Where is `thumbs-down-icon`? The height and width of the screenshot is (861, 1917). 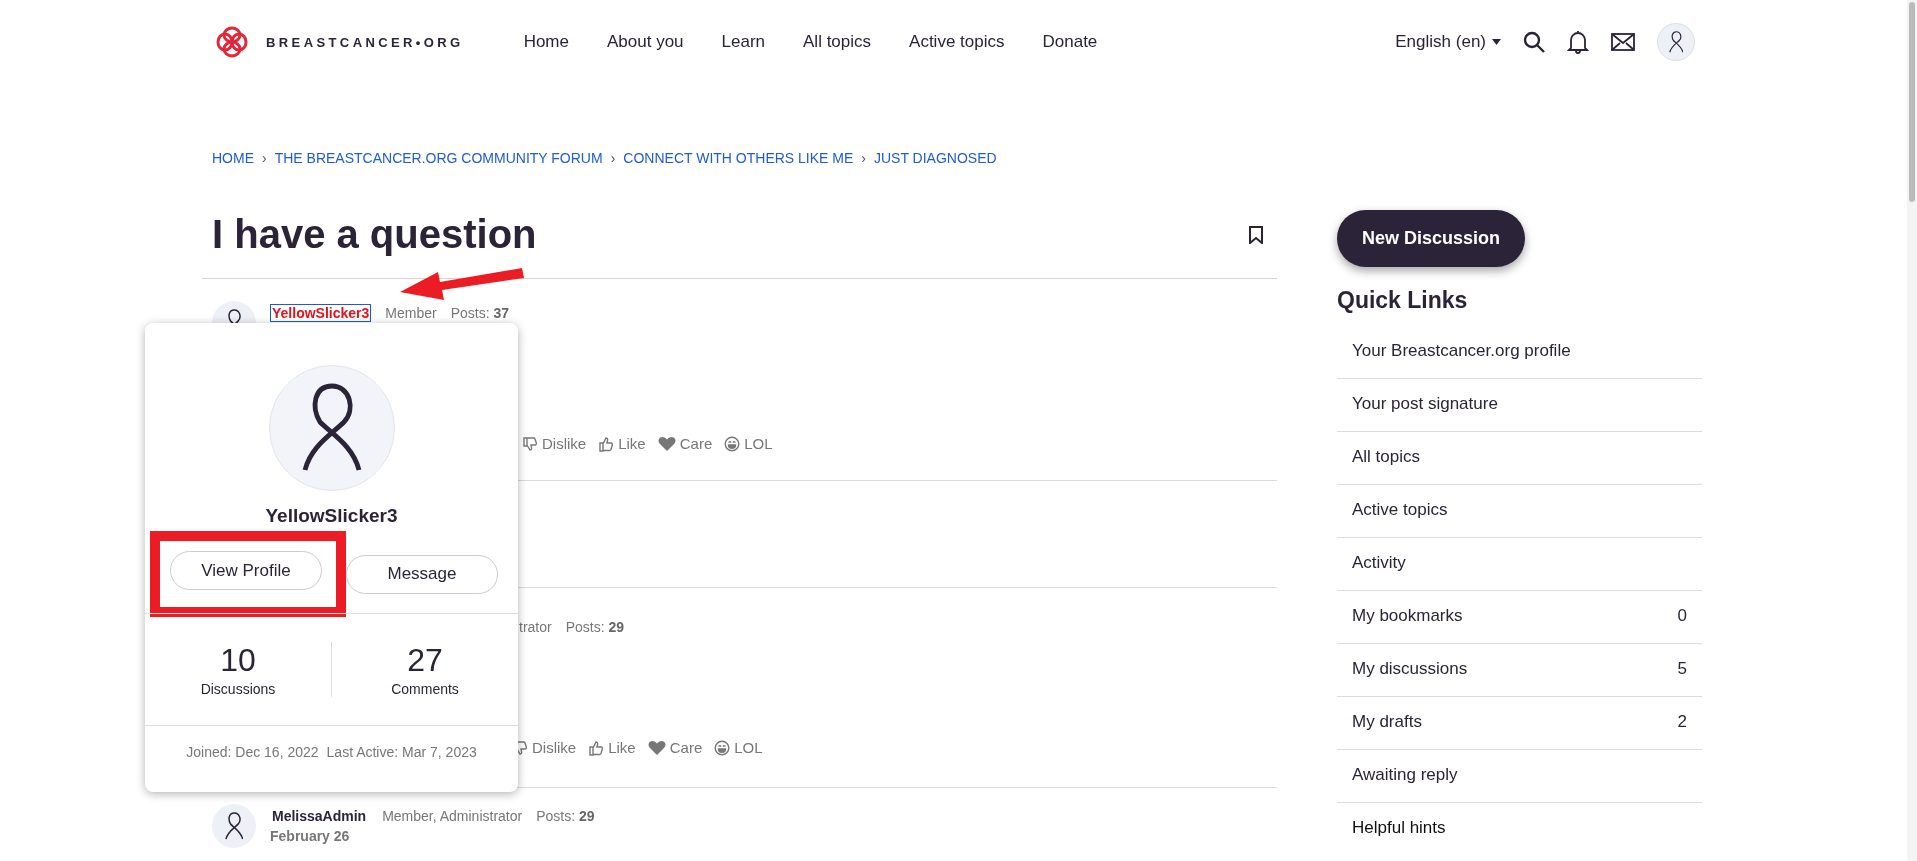
thumbs-down-icon is located at coordinates (530, 443).